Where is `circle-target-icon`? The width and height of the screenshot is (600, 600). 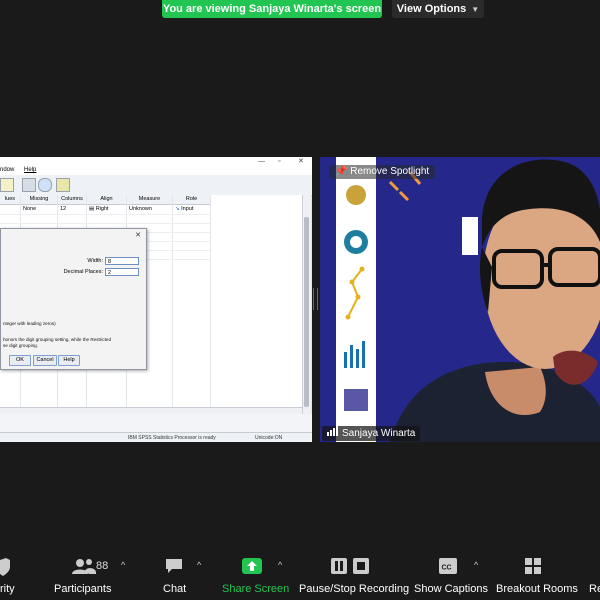
circle-target-icon is located at coordinates (63, 185).